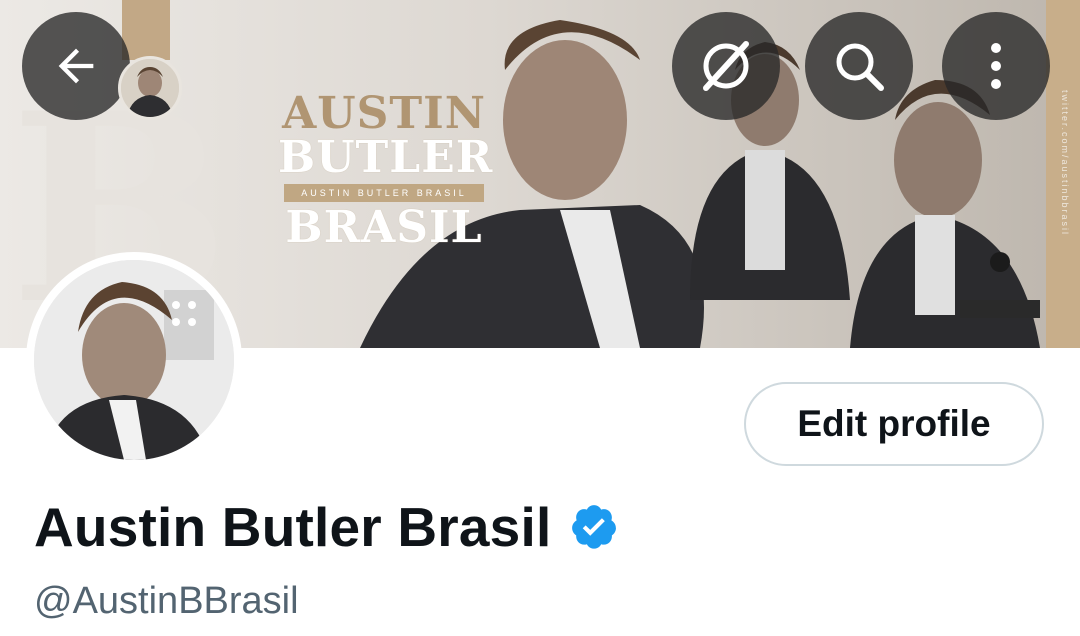 The height and width of the screenshot is (636, 1080). Describe the element at coordinates (166, 601) in the screenshot. I see `profile-handle: @AustinBBrasil` at that location.